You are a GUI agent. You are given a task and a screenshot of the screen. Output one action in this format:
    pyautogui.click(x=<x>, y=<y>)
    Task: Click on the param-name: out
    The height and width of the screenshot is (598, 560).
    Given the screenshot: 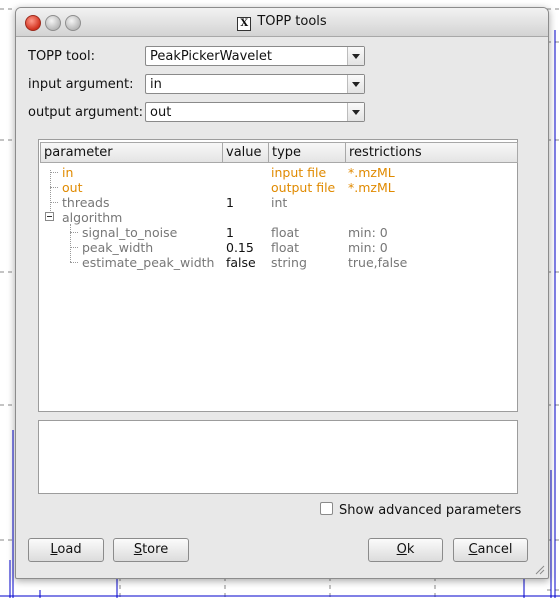 What is the action you would take?
    pyautogui.click(x=72, y=187)
    